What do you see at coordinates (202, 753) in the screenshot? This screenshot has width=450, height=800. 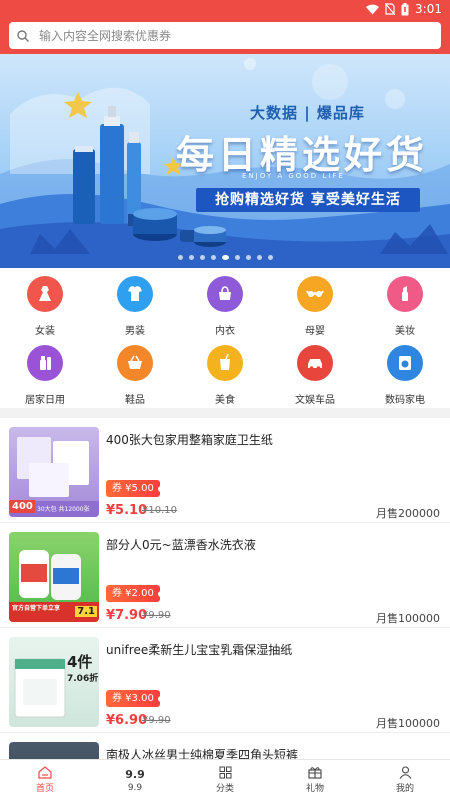 I see `product-title: 南极人冰丝男士纯棉夏季四角头短裤` at bounding box center [202, 753].